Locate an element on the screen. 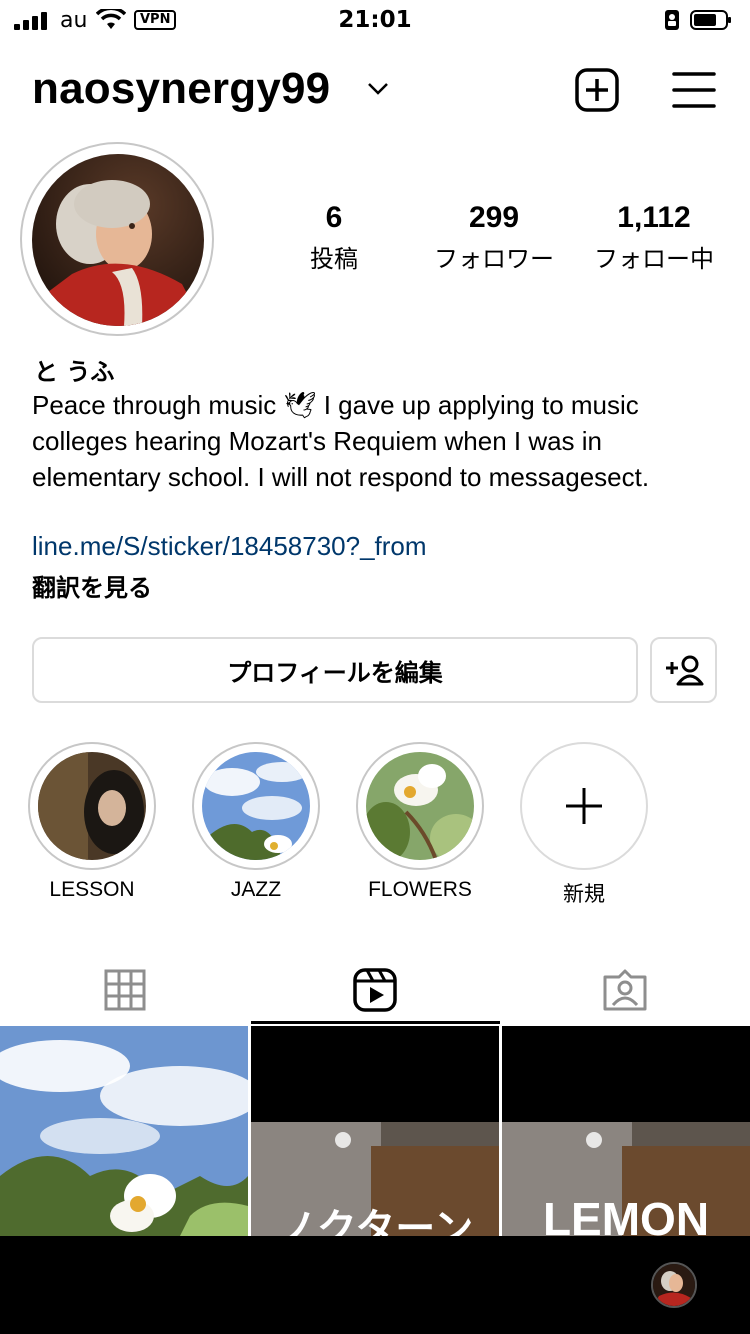  tab-tagged is located at coordinates (625, 990).